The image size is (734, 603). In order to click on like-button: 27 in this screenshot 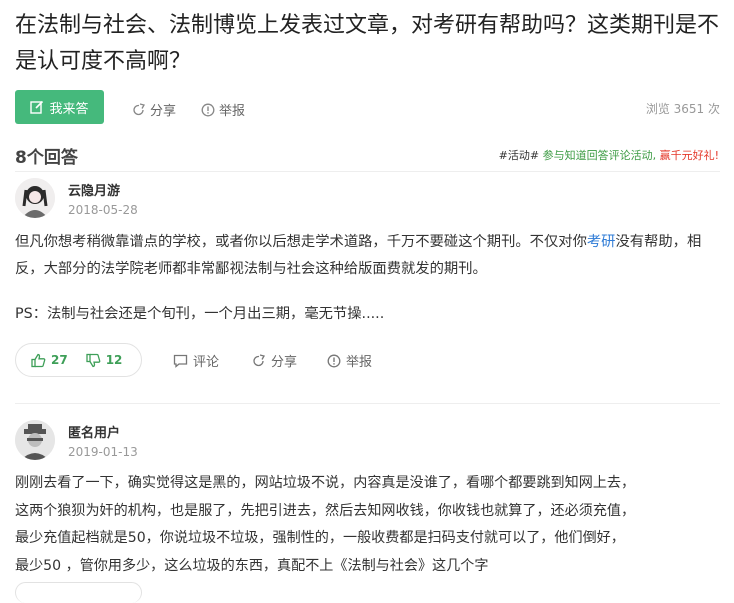, I will do `click(49, 360)`.